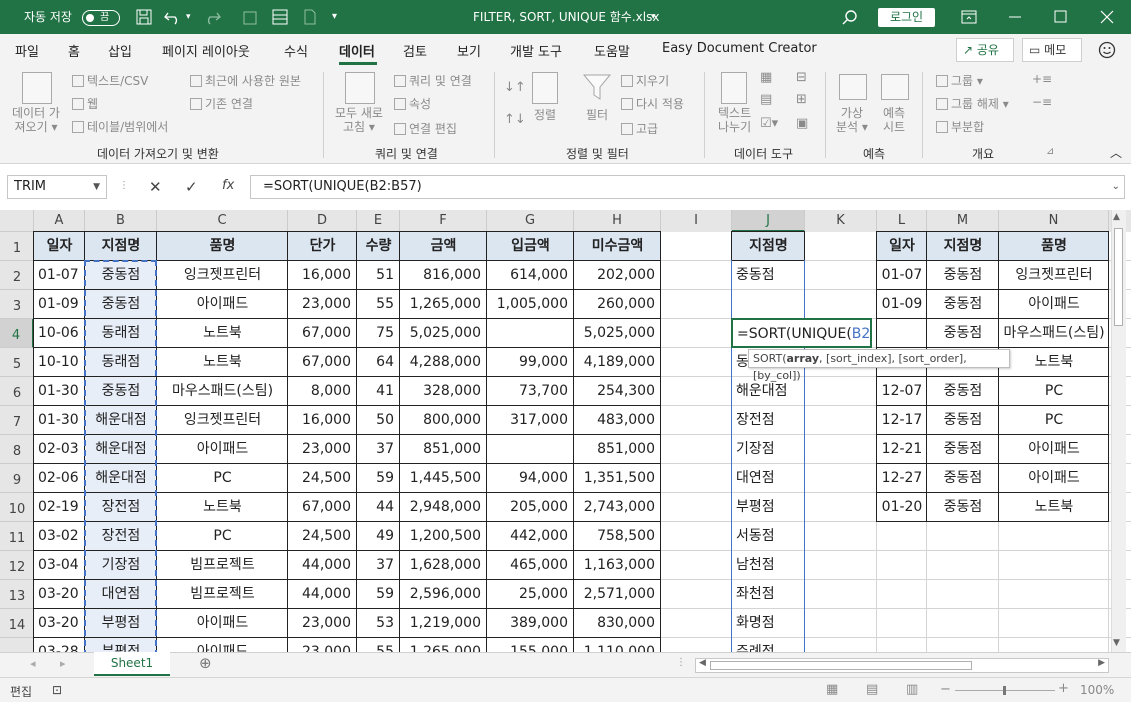 Image resolution: width=1131 pixels, height=702 pixels. Describe the element at coordinates (872, 689) in the screenshot. I see `page-layout-view-icon: ▤` at that location.